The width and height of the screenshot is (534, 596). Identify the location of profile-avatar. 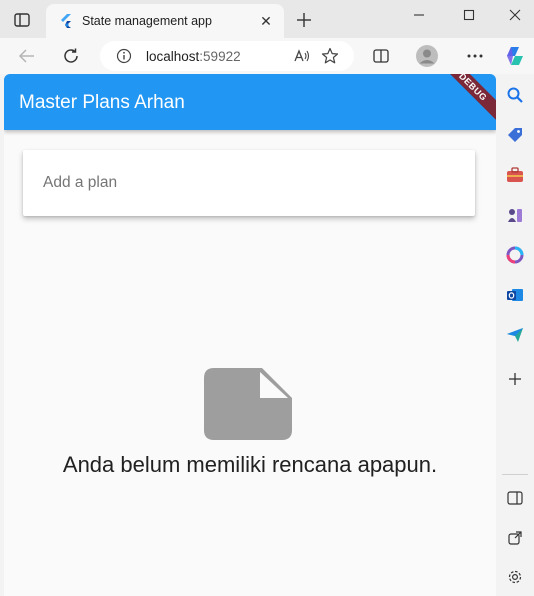
(427, 56).